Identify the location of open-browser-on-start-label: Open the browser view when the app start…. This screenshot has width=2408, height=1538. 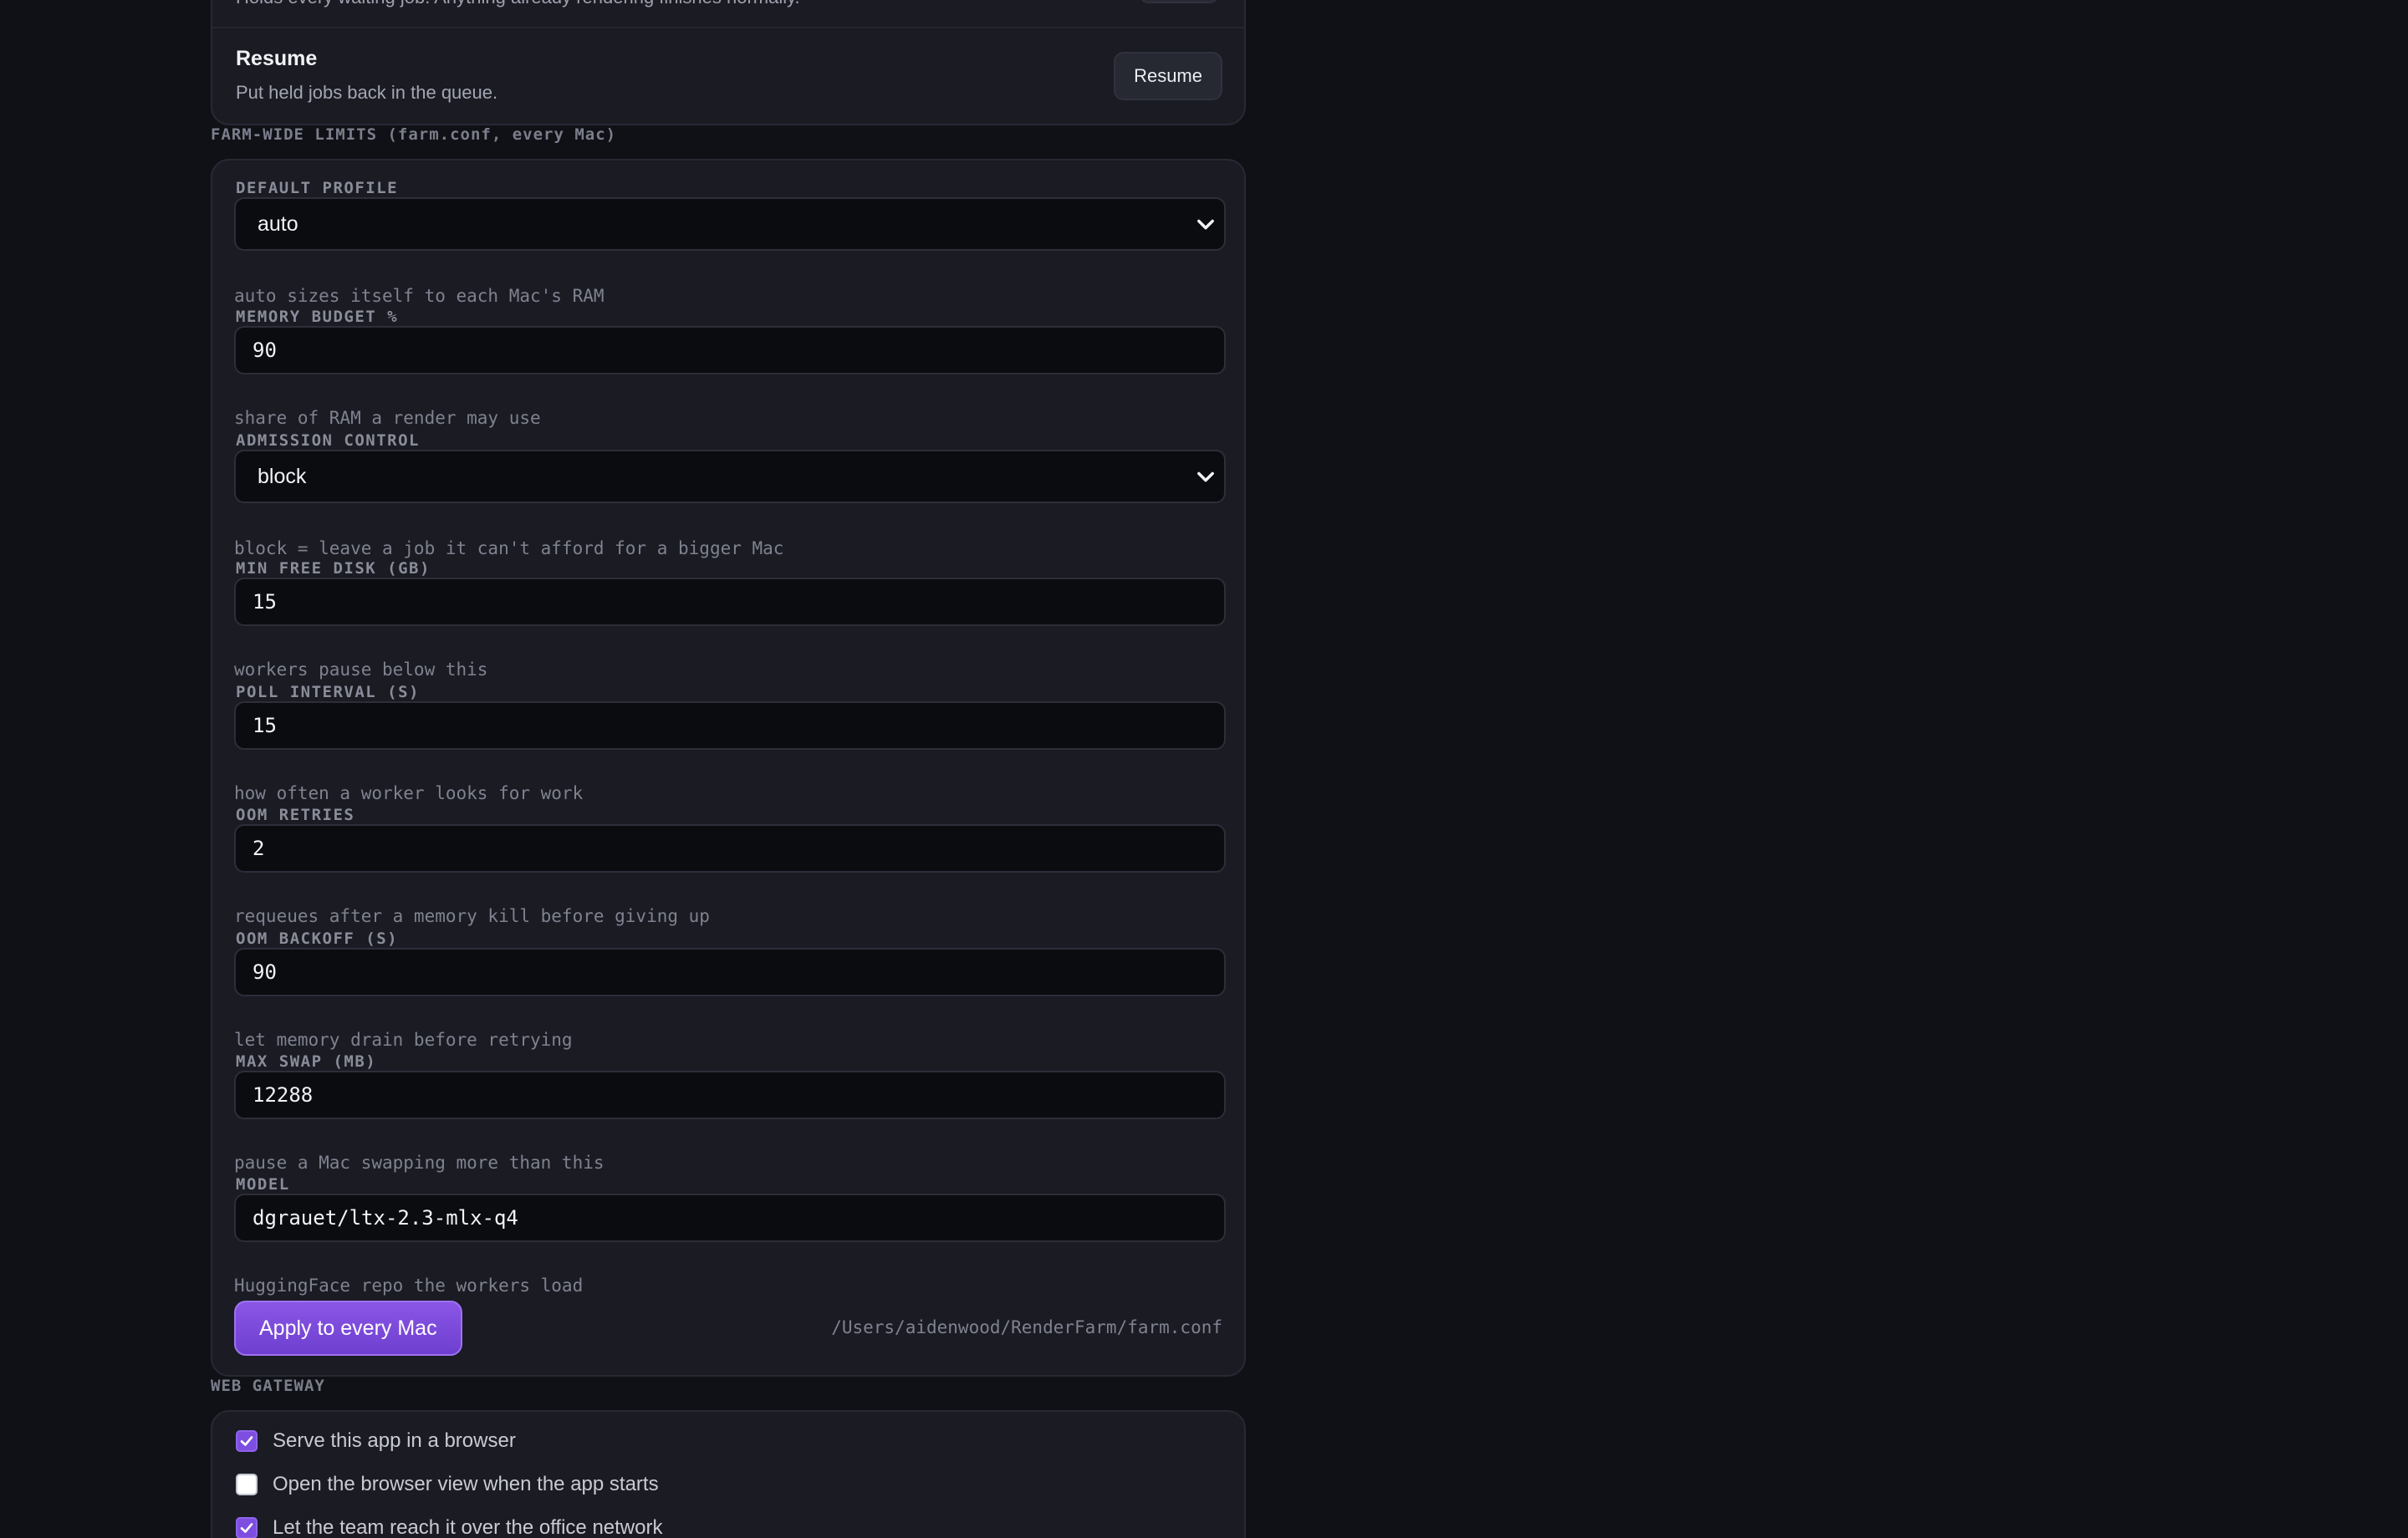
(466, 1484).